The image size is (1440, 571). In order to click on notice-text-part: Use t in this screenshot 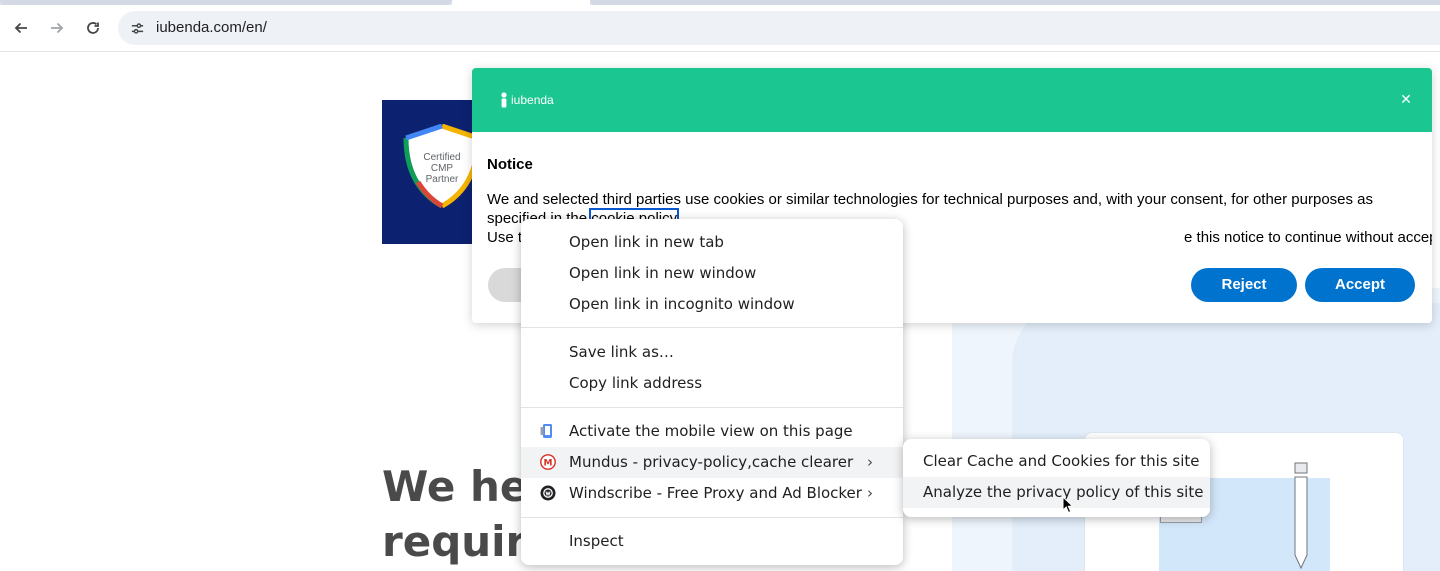, I will do `click(505, 237)`.